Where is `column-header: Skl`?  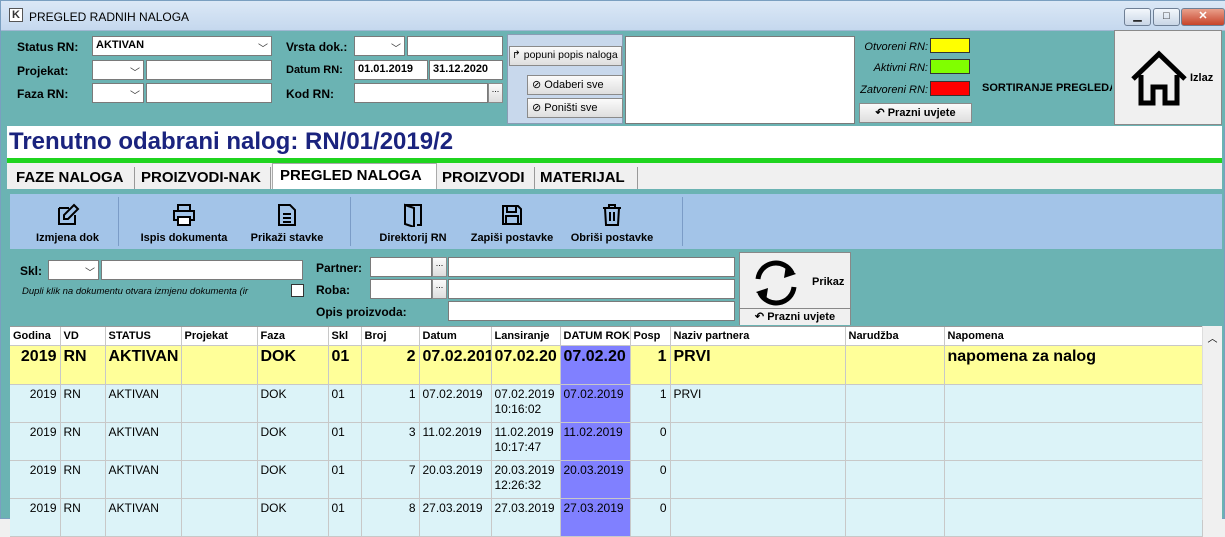 column-header: Skl is located at coordinates (345, 336).